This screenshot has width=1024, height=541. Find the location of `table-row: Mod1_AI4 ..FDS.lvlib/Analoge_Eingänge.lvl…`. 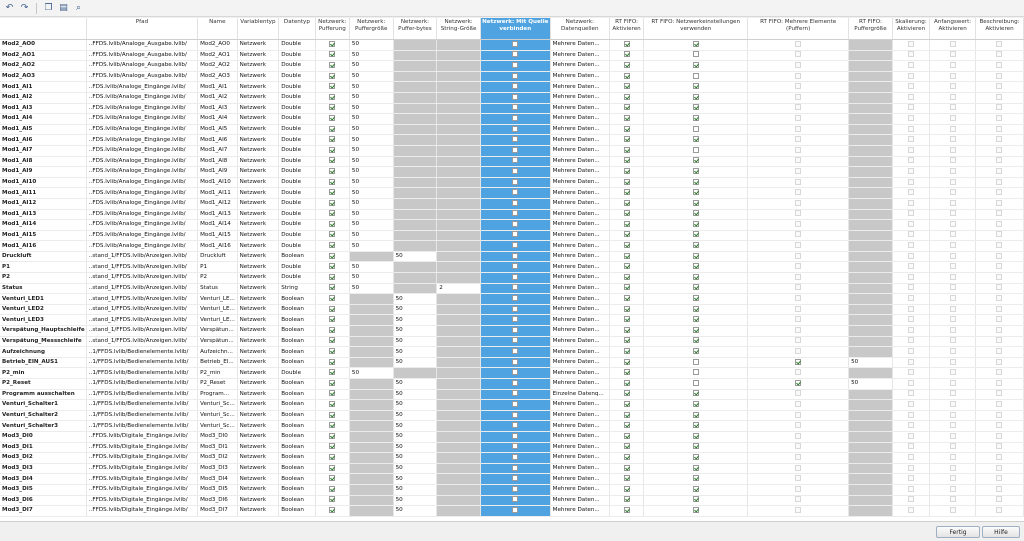

table-row: Mod1_AI4 ..FDS.lvlib/Analoge_Eingänge.lvl… is located at coordinates (512, 119).